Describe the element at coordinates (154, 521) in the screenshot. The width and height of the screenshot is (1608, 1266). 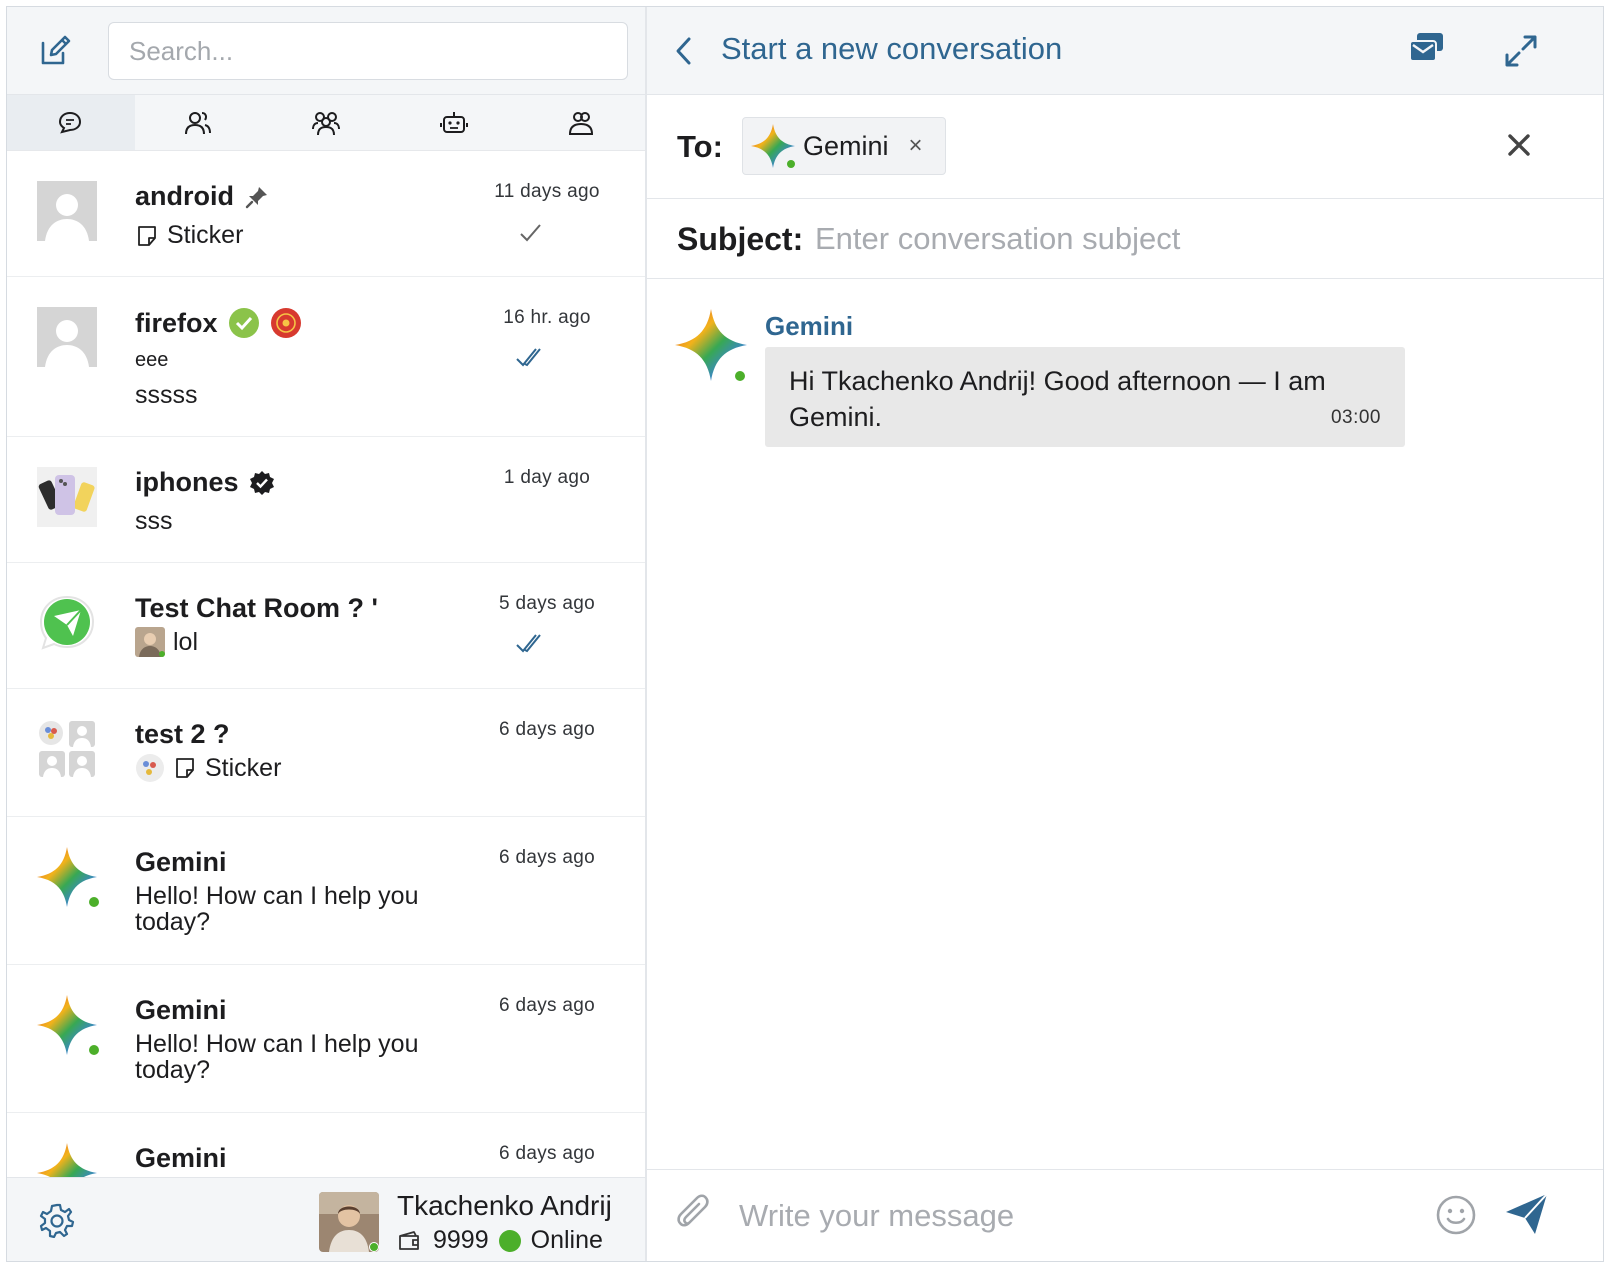
I see `conversation-preview: sss` at that location.